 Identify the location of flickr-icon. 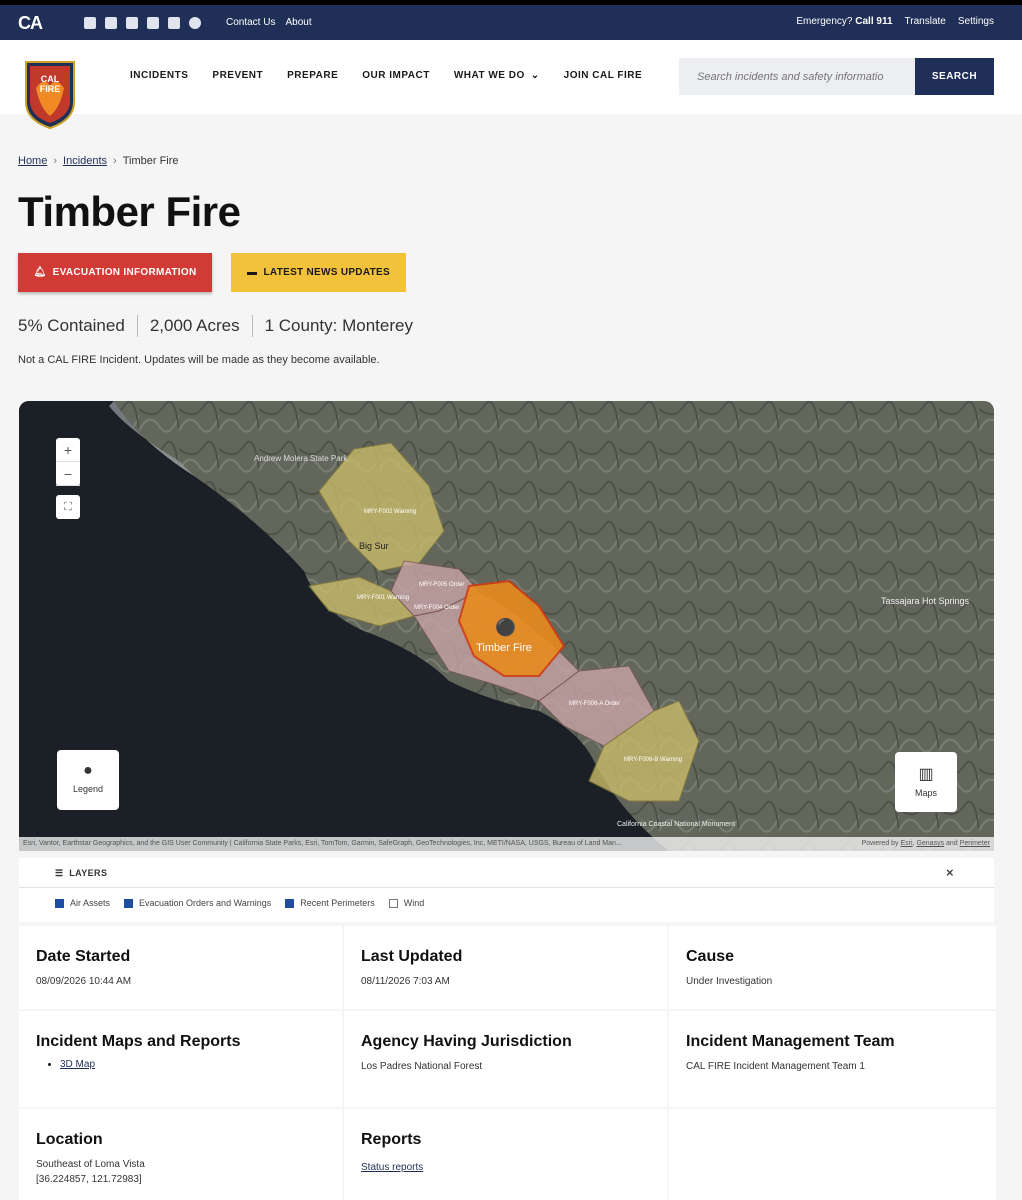
(153, 23).